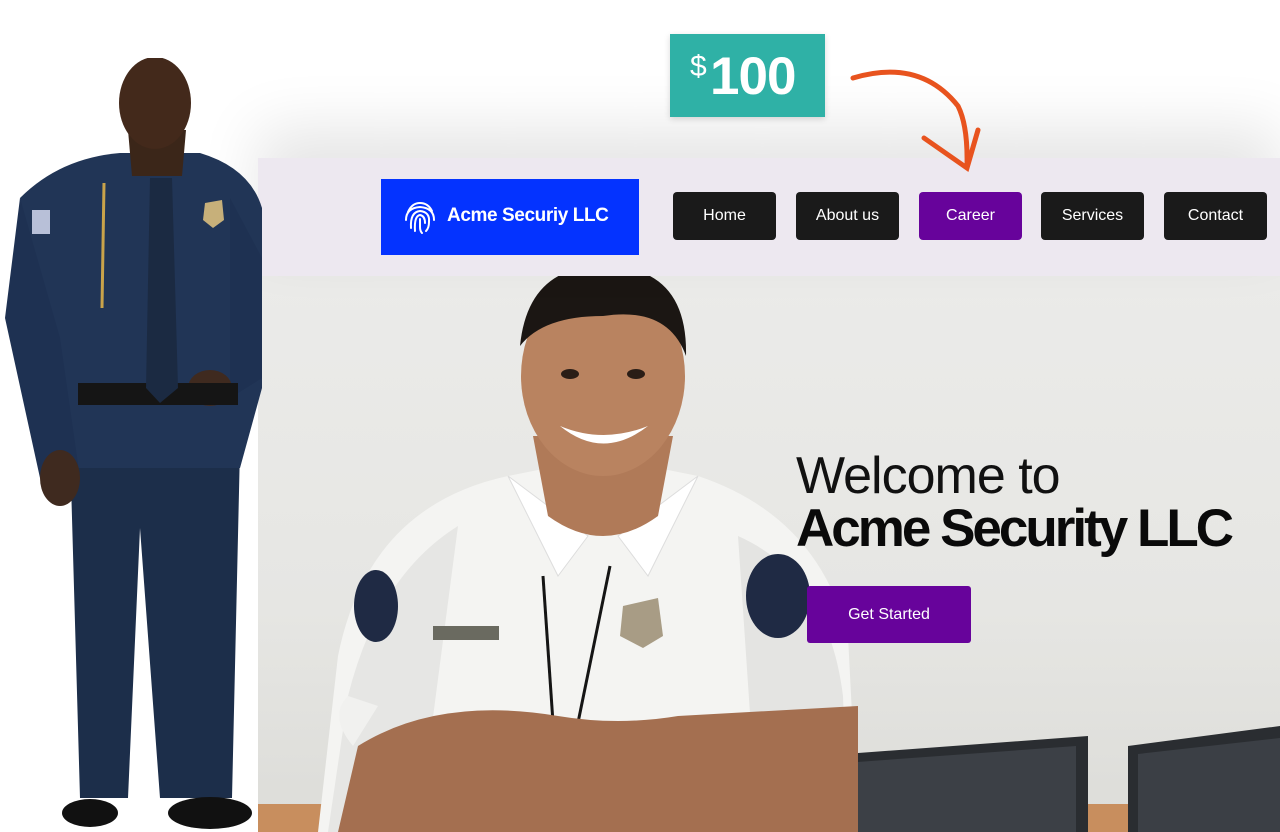  I want to click on brand-logo: Acme Securiy LLC, so click(510, 217).